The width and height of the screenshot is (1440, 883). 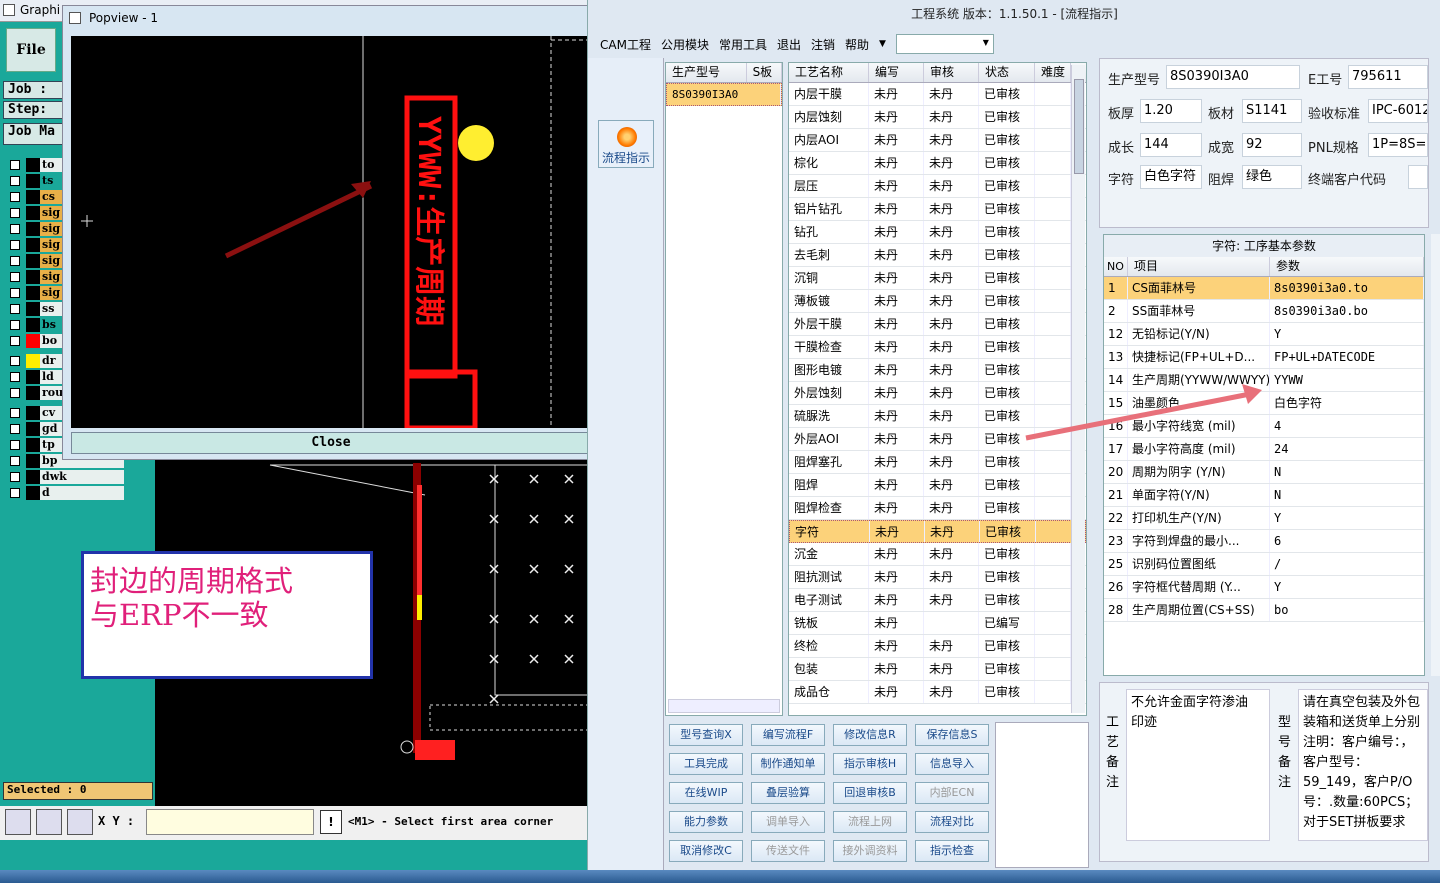 I want to click on flow-indicator-button: 流程指示, so click(x=626, y=144).